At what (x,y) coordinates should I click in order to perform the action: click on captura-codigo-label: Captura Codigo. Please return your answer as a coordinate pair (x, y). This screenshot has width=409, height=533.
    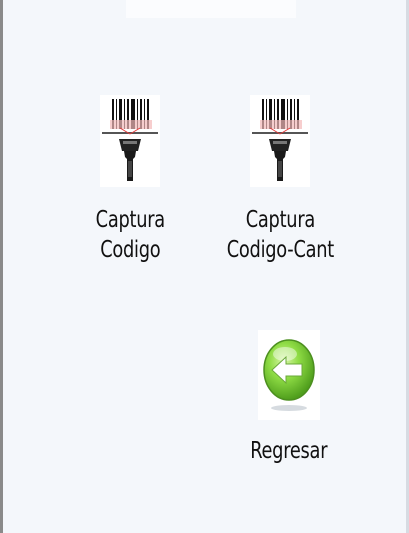
    Looking at the image, I should click on (130, 235).